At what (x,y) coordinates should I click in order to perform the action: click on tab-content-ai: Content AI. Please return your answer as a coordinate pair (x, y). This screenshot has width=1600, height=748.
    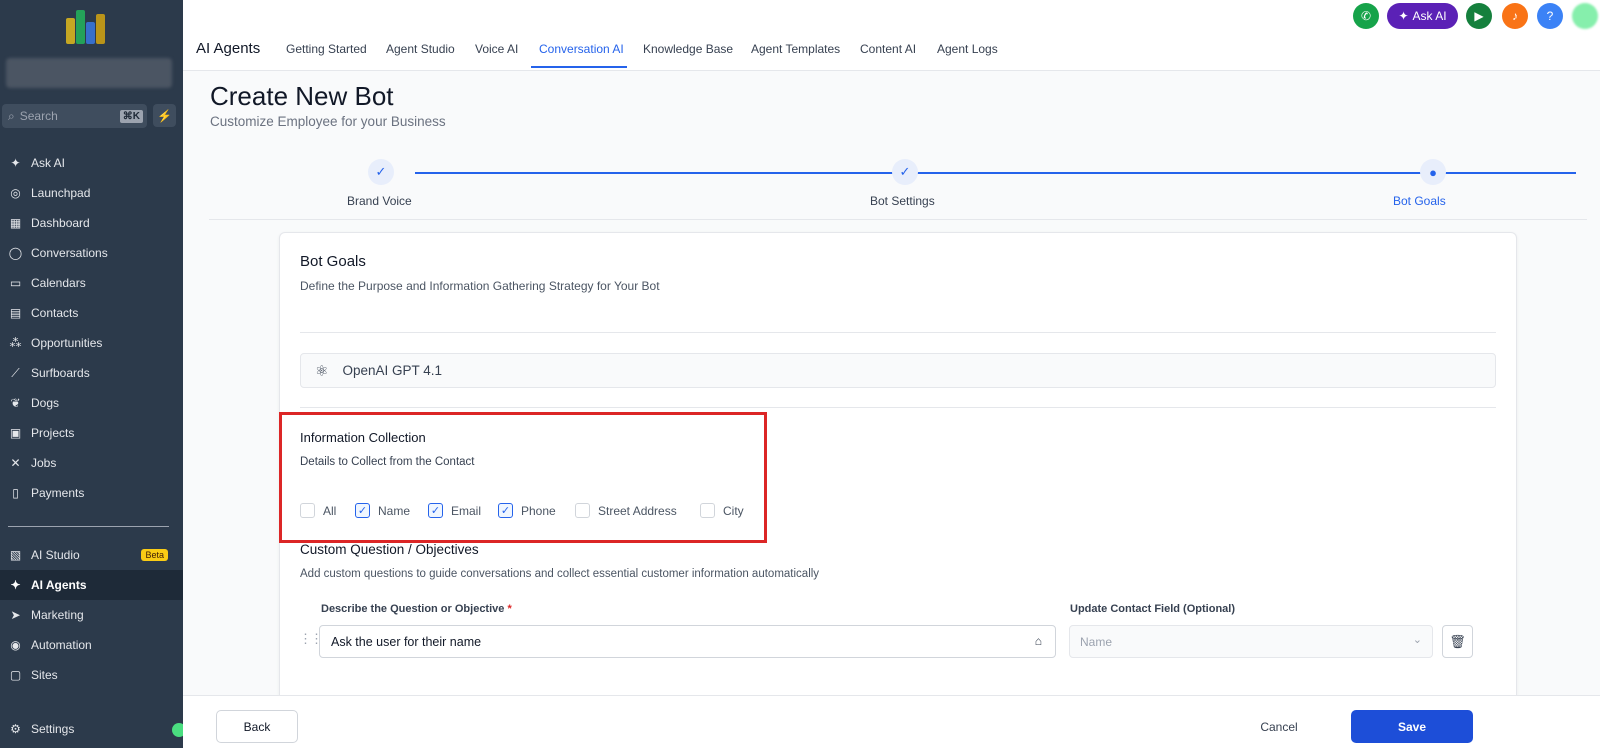
    Looking at the image, I should click on (888, 49).